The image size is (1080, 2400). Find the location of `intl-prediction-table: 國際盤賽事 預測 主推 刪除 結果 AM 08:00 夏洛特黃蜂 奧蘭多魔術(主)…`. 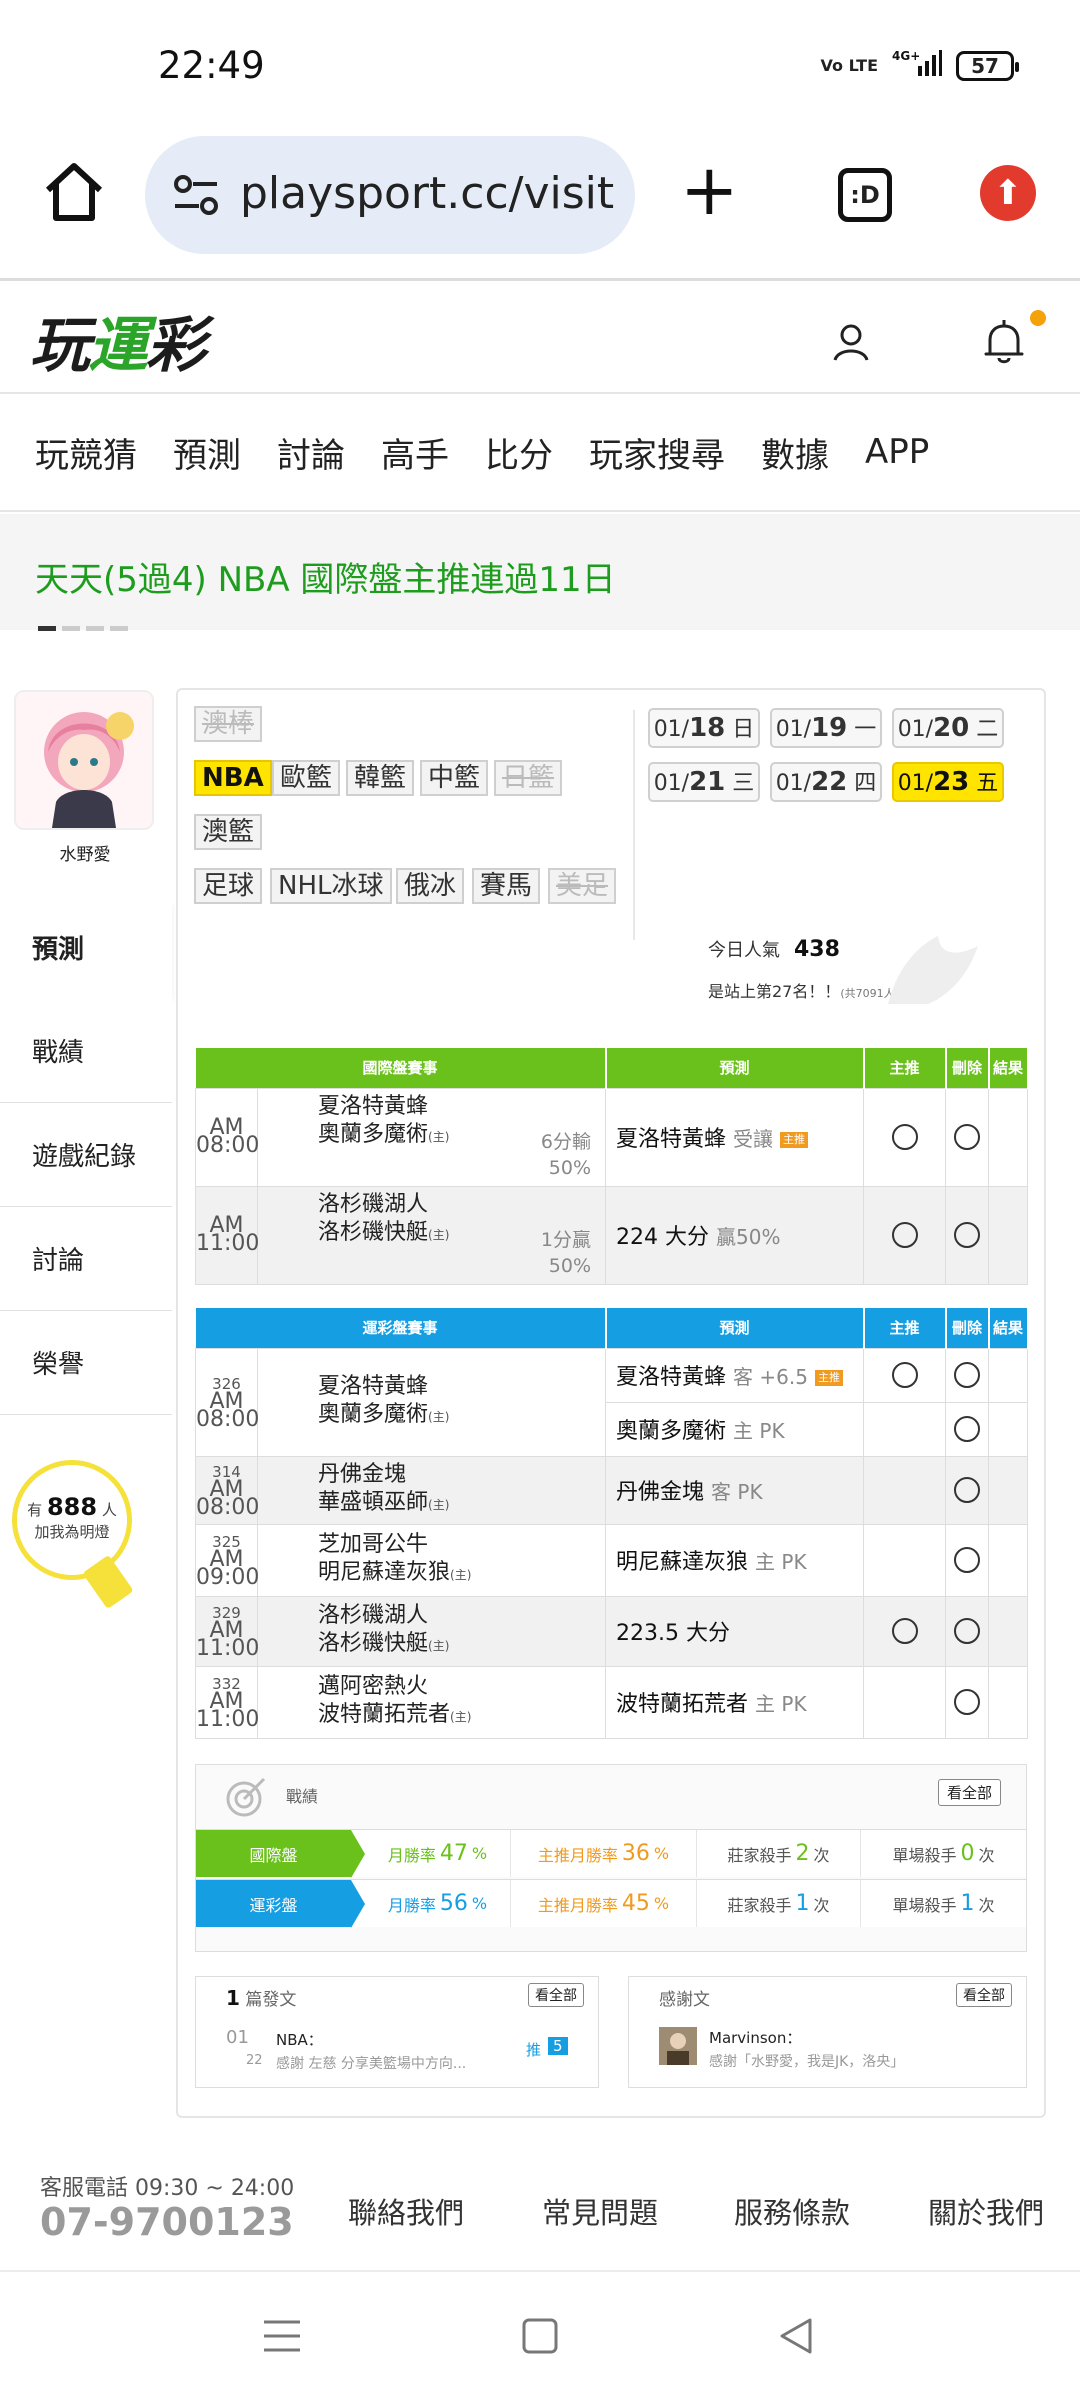

intl-prediction-table: 國際盤賽事 預測 主推 刪除 結果 AM 08:00 夏洛特黃蜂 奧蘭多魔術(主)… is located at coordinates (612, 1166).